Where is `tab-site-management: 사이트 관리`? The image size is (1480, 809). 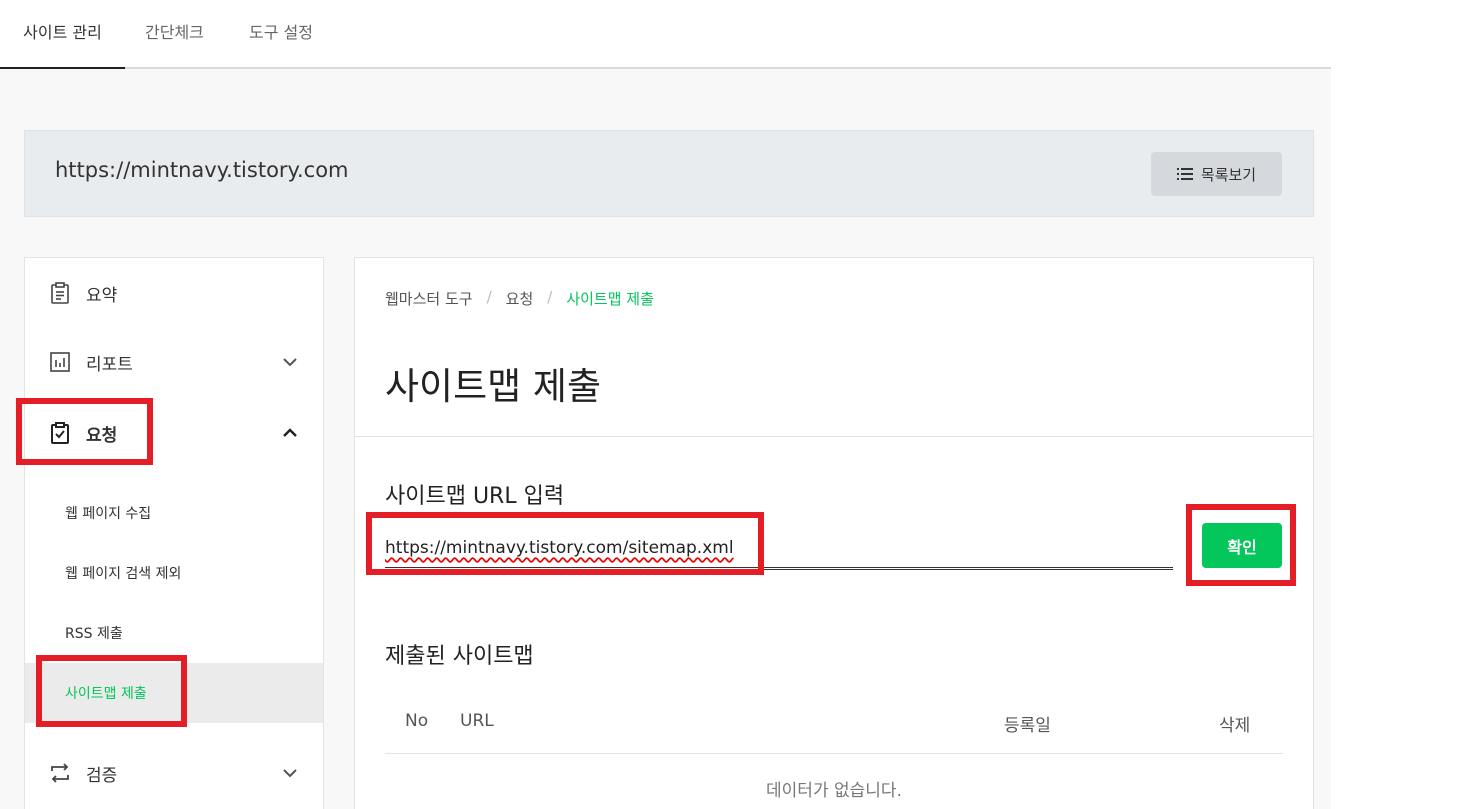
tab-site-management: 사이트 관리 is located at coordinates (62, 34).